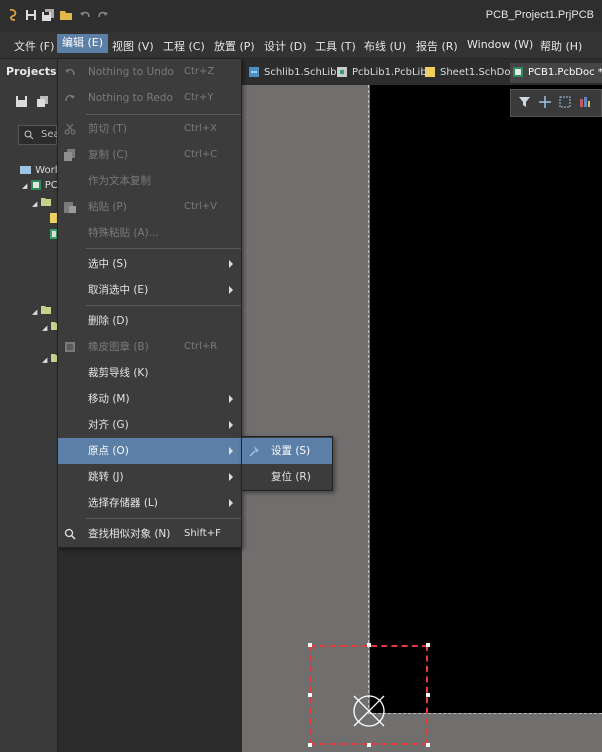  What do you see at coordinates (149, 98) in the screenshot?
I see `menu-item-redo: Nothing to Redo Ctr+Y` at bounding box center [149, 98].